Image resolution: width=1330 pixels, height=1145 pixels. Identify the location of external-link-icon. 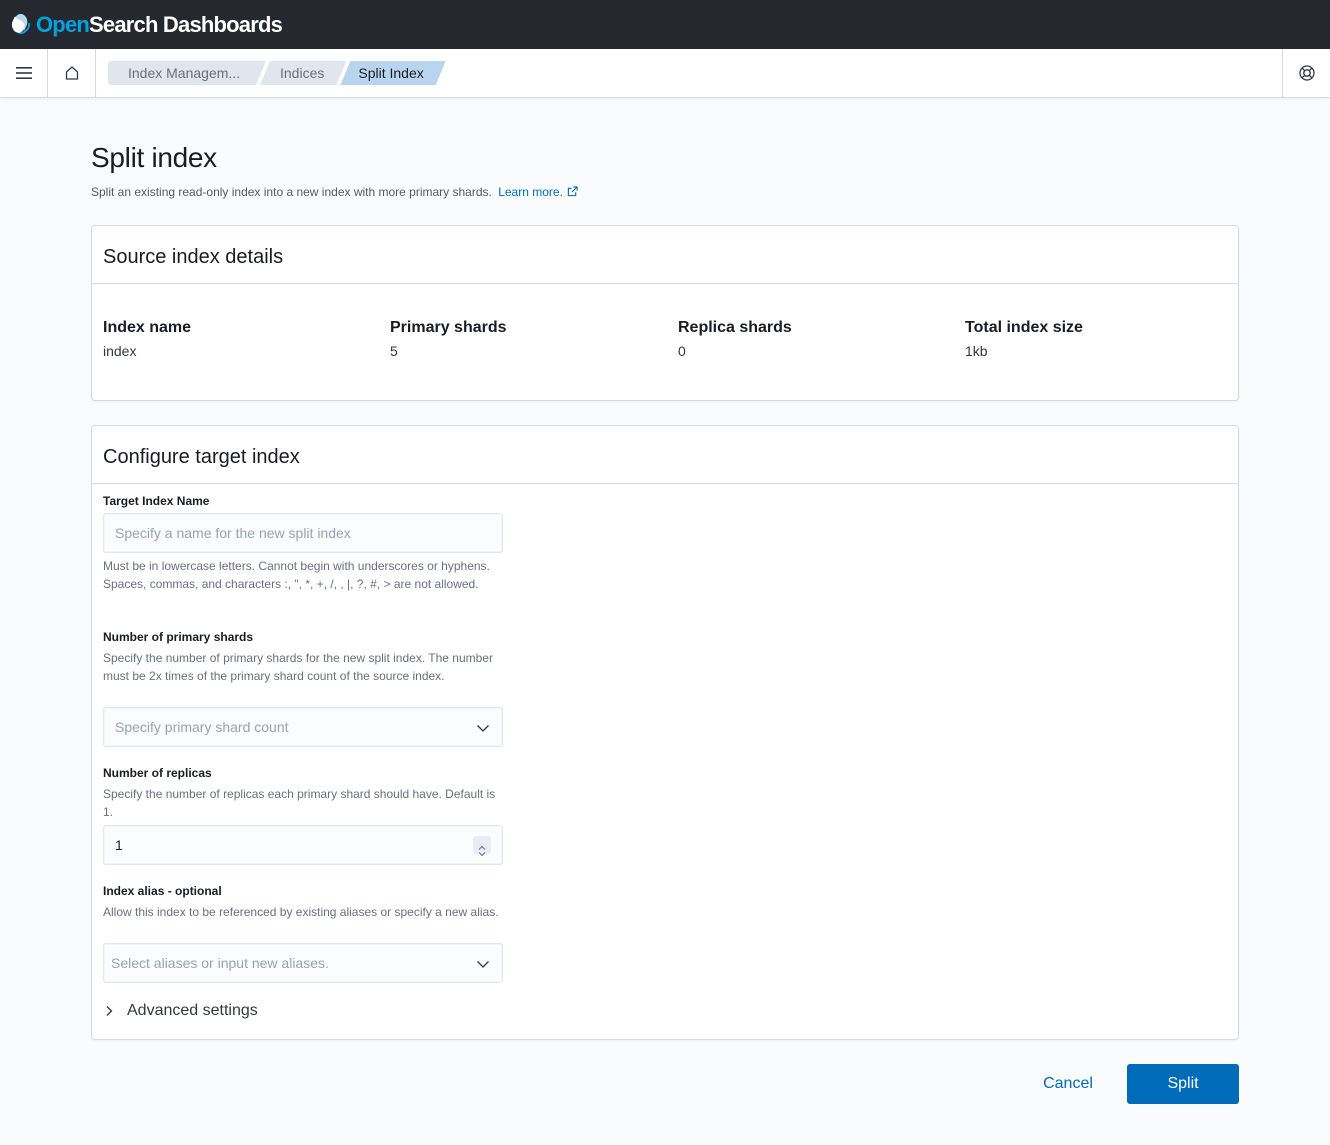
(572, 191).